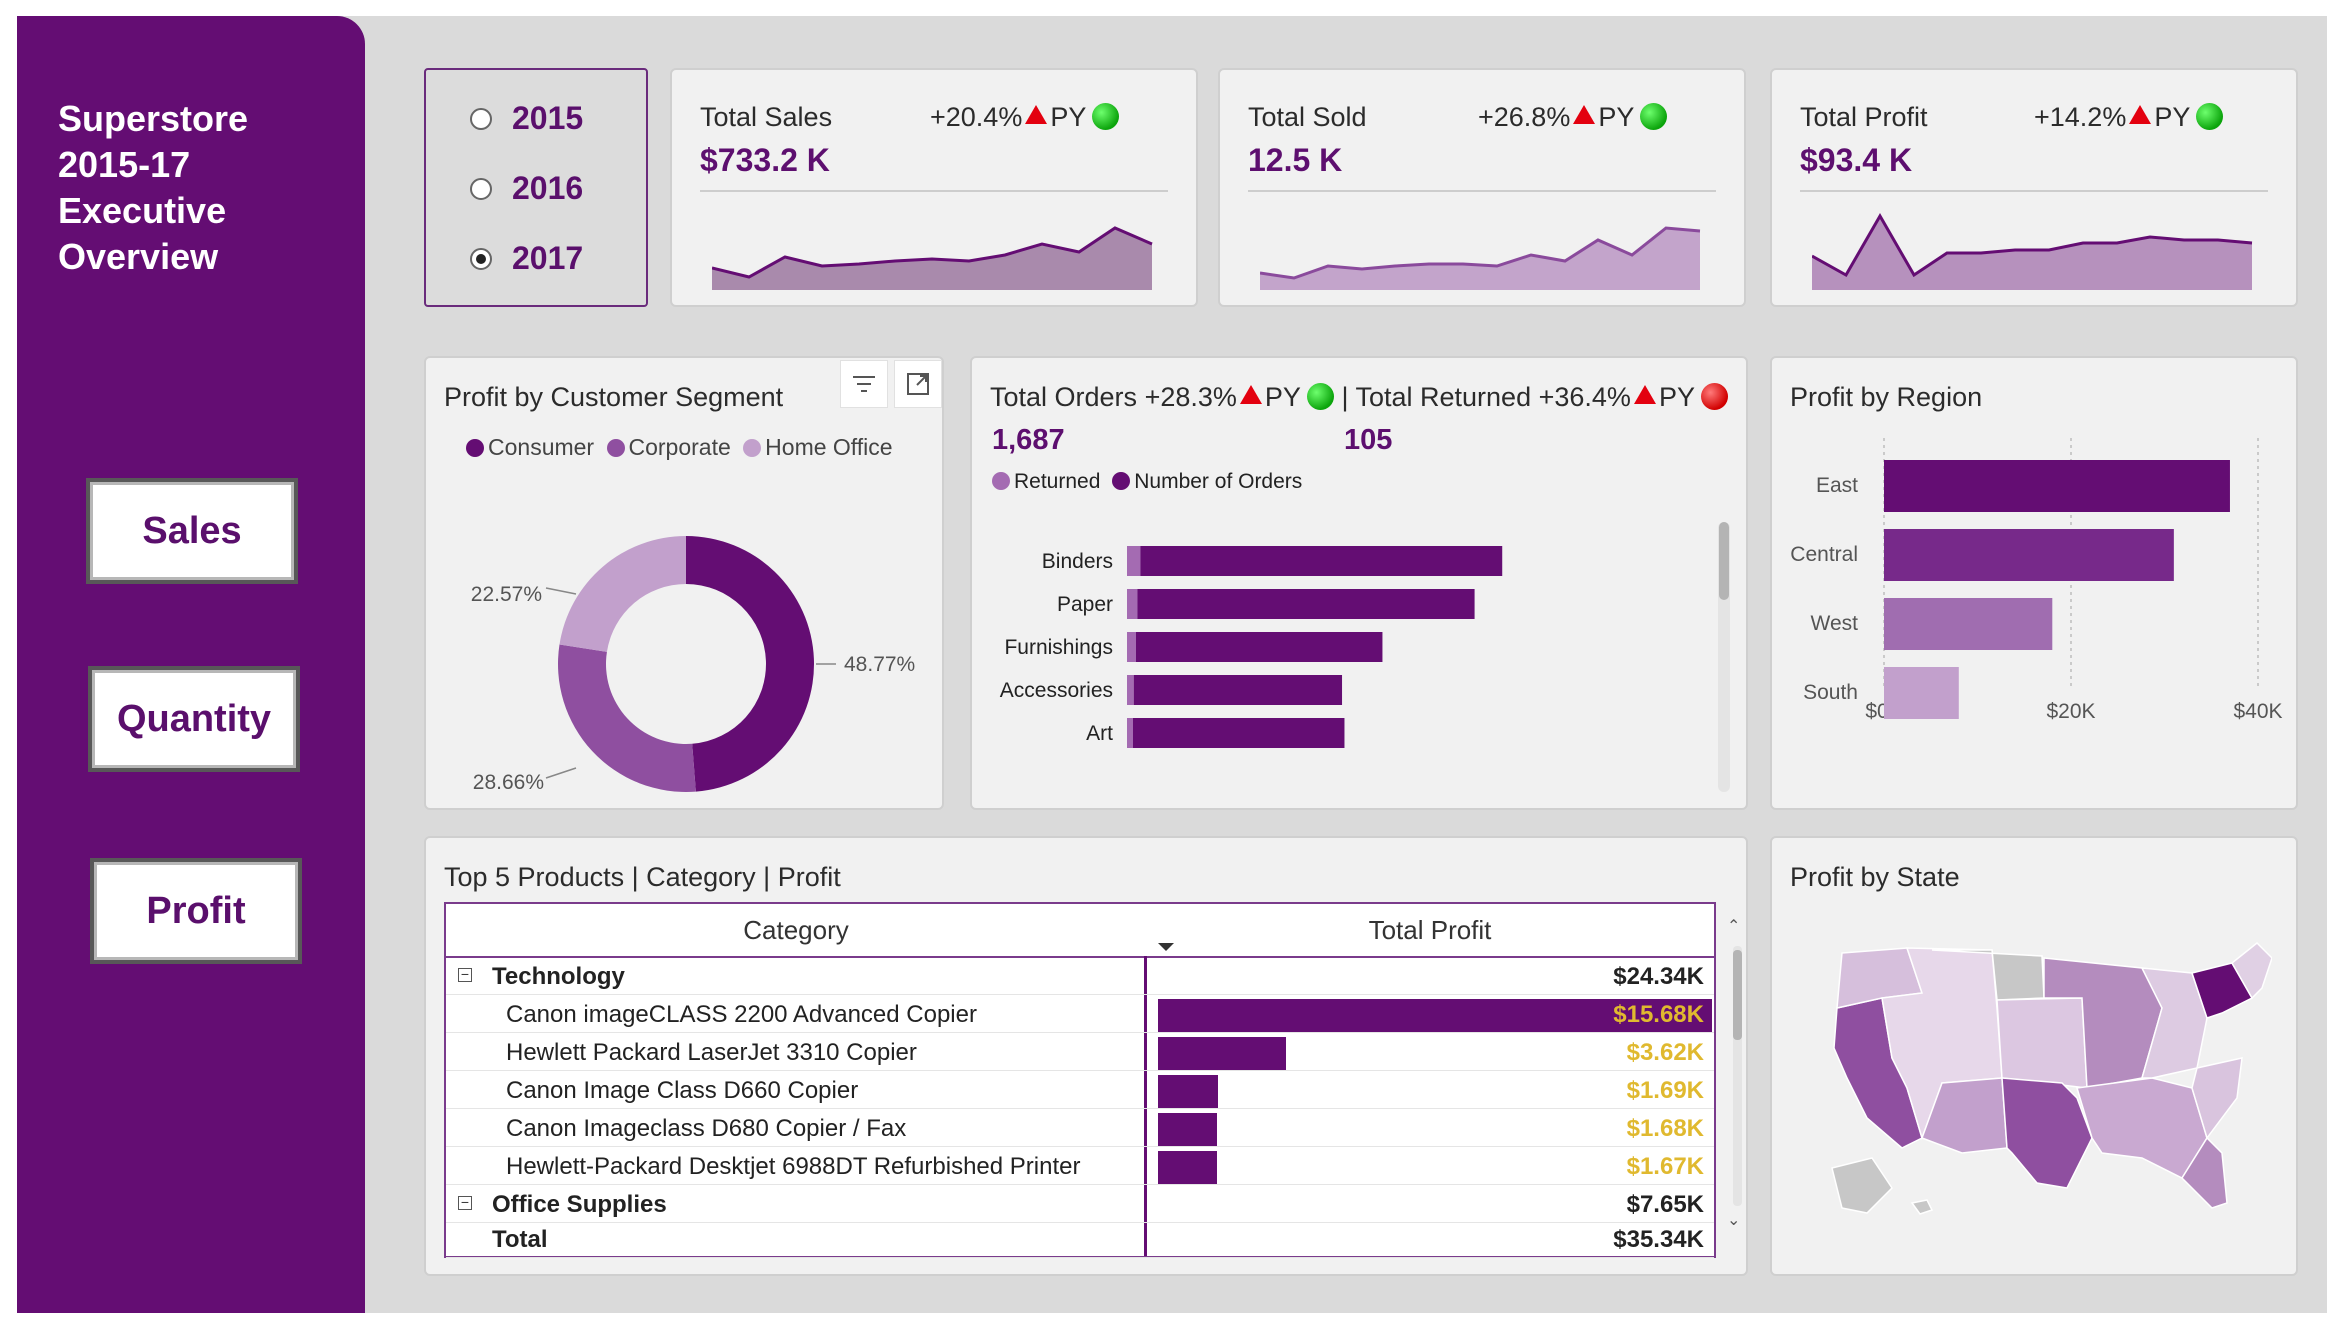 The image size is (2340, 1330). I want to click on total-row: Total $35.34K, so click(1080, 1239).